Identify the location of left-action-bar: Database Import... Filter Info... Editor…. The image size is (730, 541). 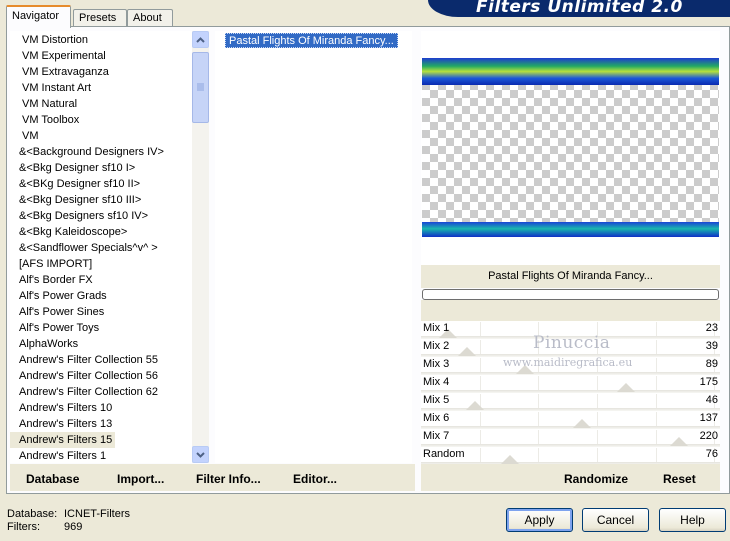
(212, 477).